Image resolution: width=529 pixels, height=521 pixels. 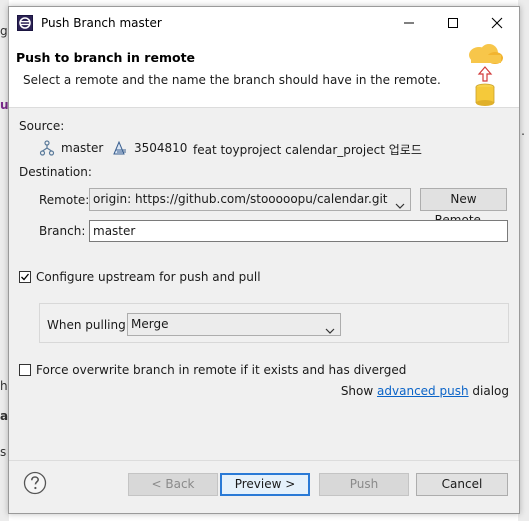 I want to click on destination-label: Destination:, so click(x=55, y=172).